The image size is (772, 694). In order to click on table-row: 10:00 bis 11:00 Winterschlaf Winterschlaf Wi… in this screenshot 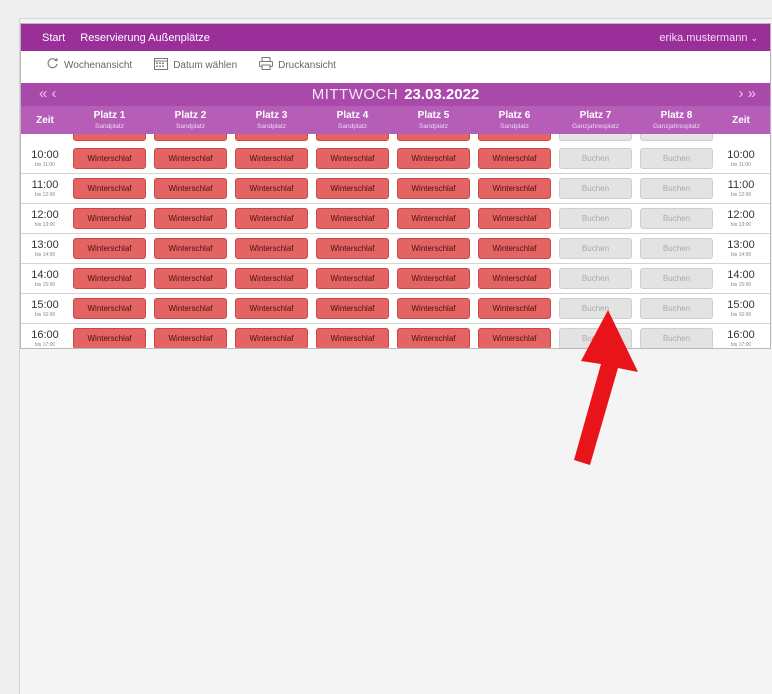, I will do `click(395, 159)`.